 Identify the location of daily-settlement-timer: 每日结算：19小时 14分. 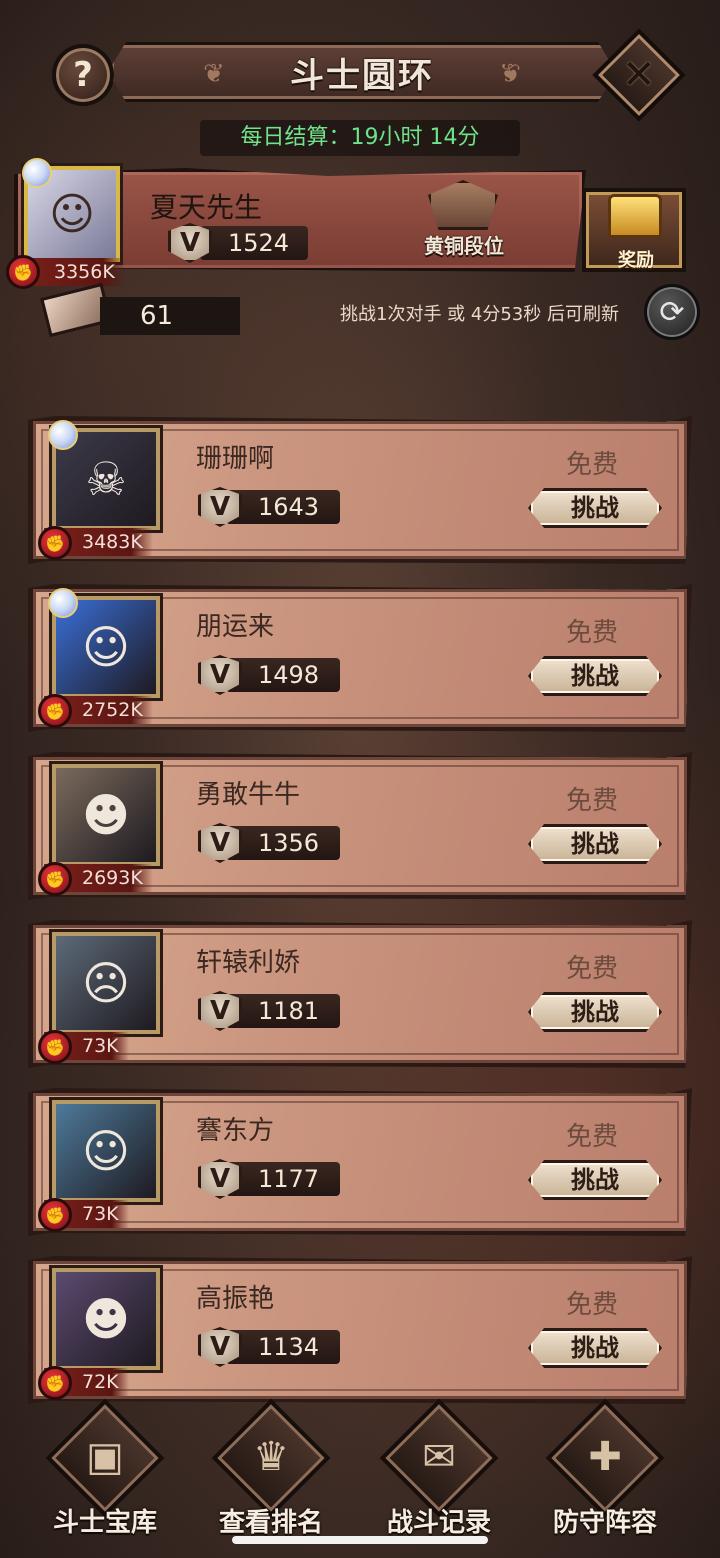
(360, 138).